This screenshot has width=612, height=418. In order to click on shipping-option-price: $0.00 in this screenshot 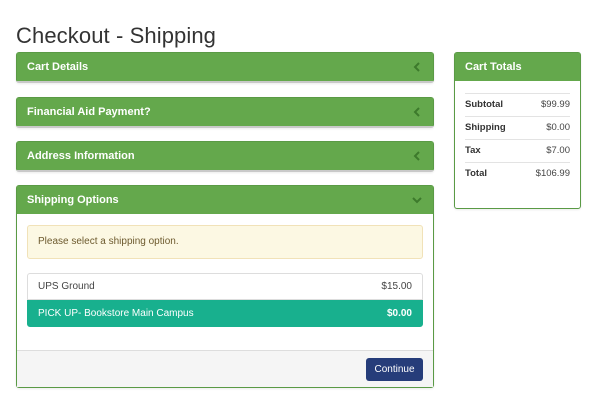, I will do `click(399, 313)`.